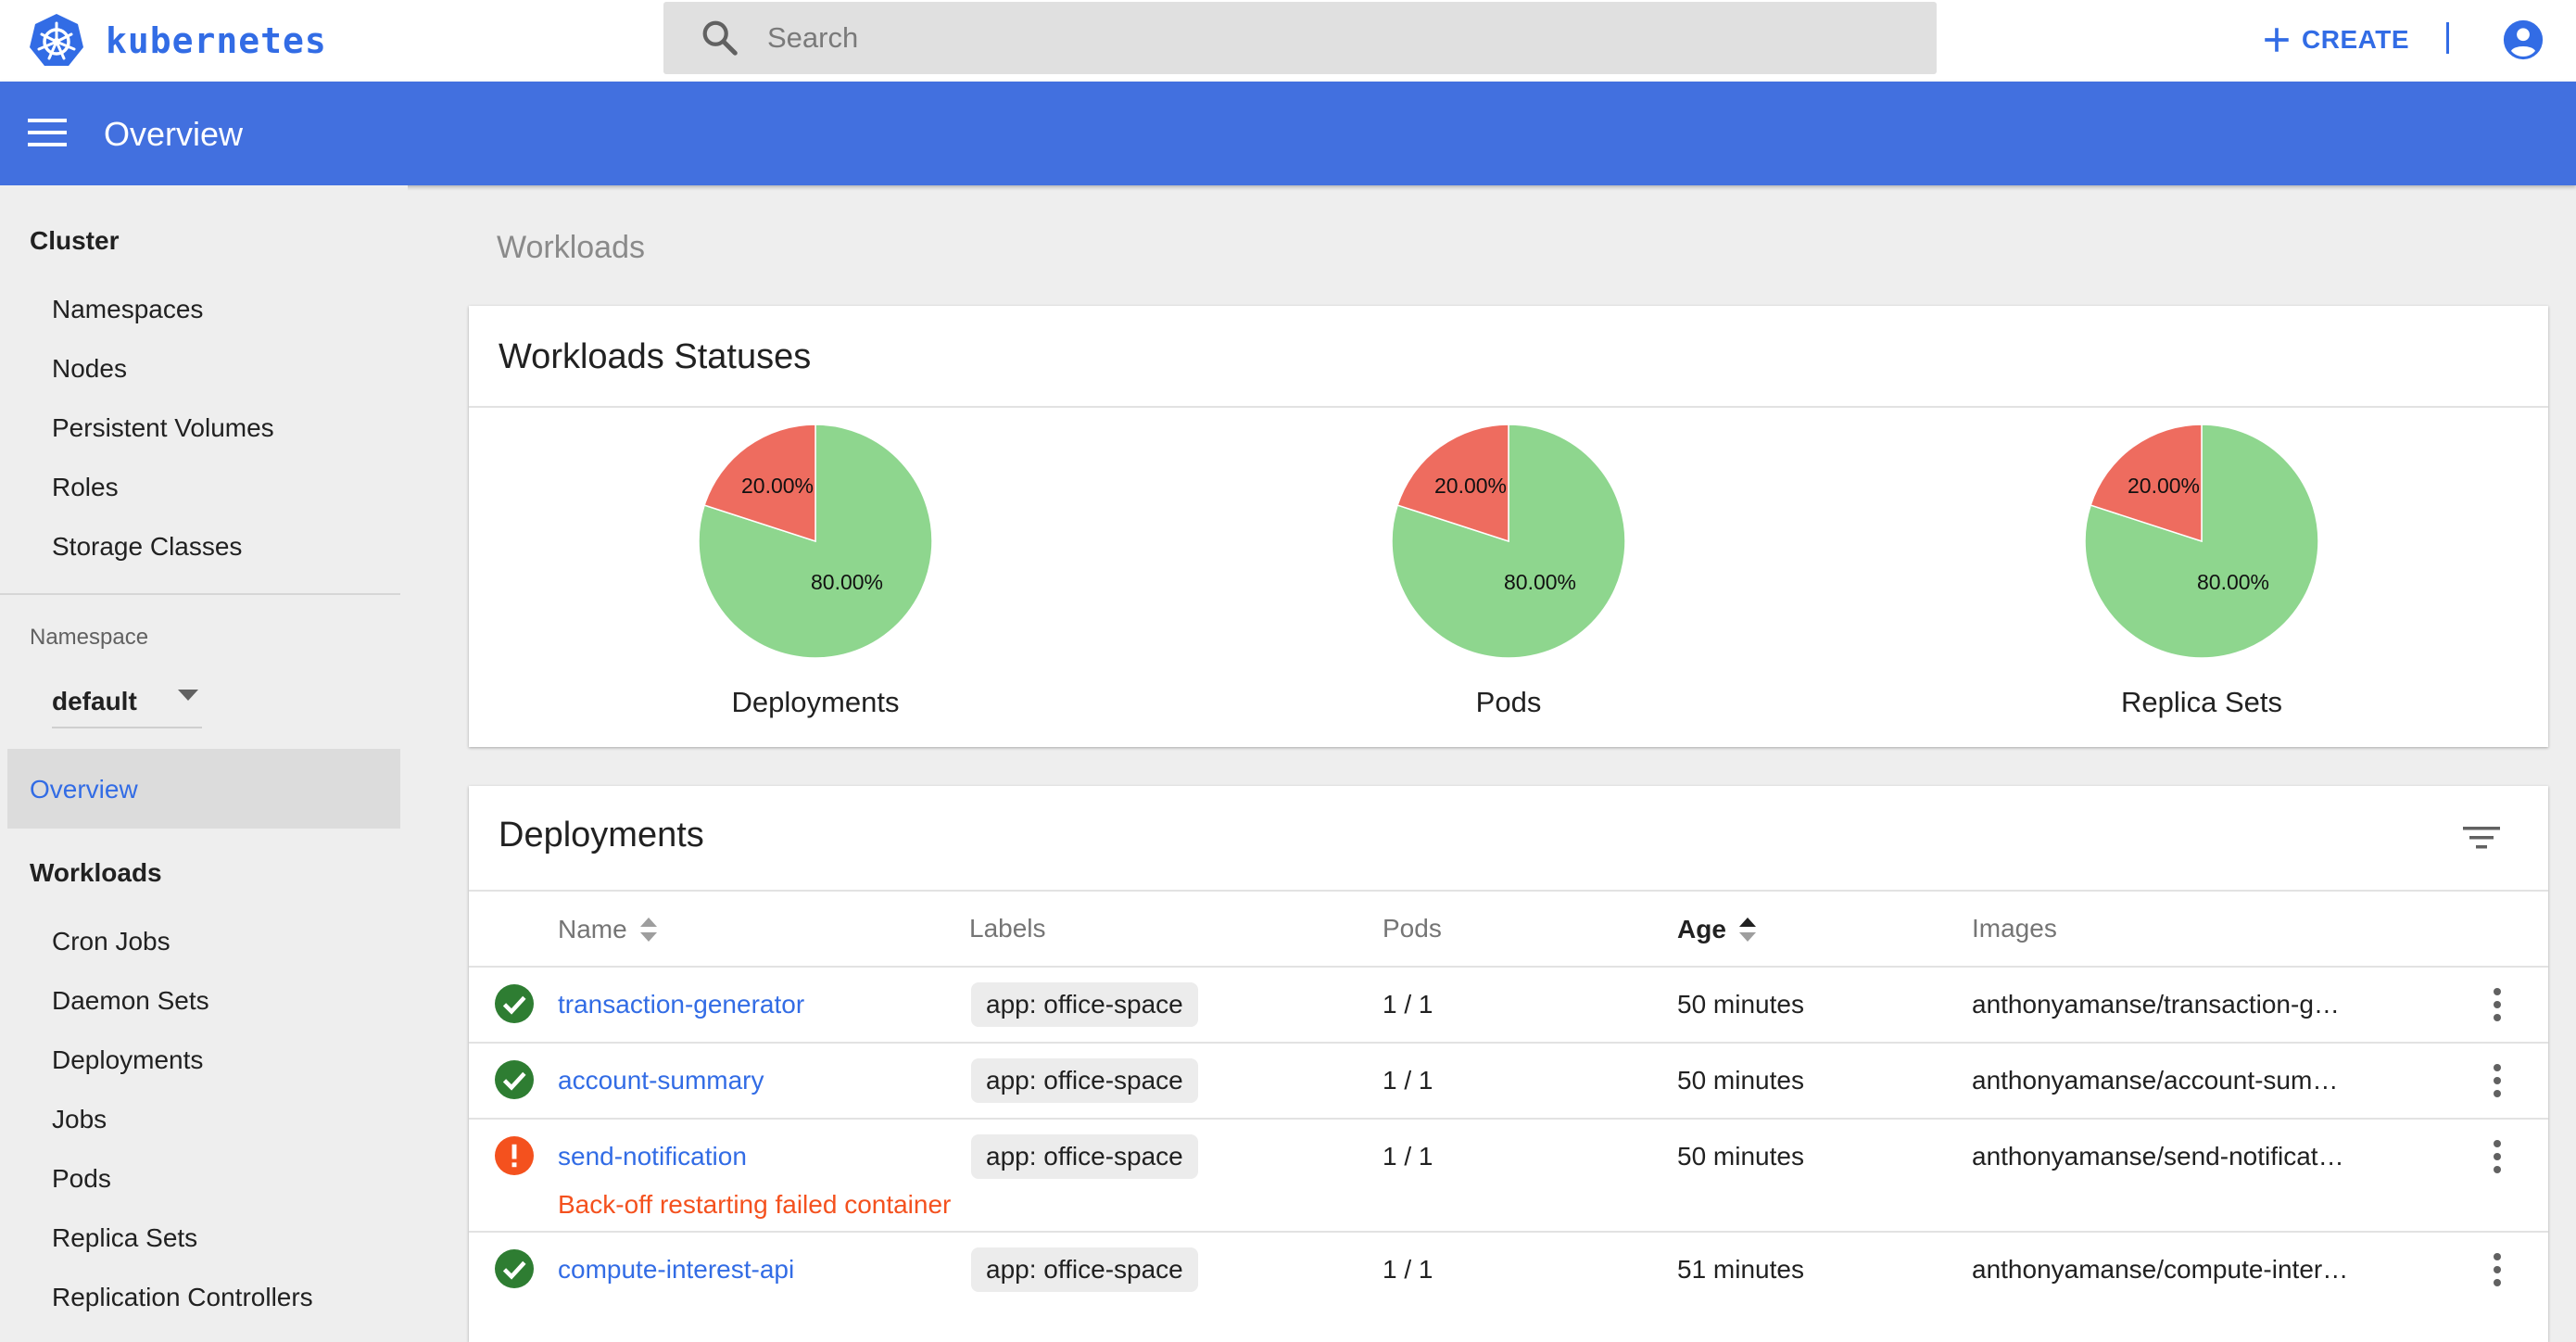  What do you see at coordinates (661, 1080) in the screenshot?
I see `deployment-name-link: account-summary` at bounding box center [661, 1080].